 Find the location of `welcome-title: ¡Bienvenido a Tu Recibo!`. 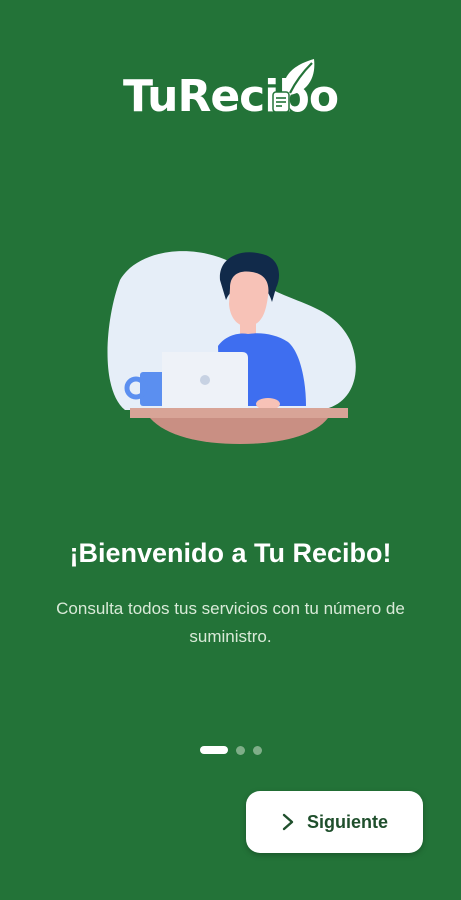

welcome-title: ¡Bienvenido a Tu Recibo! is located at coordinates (230, 553).